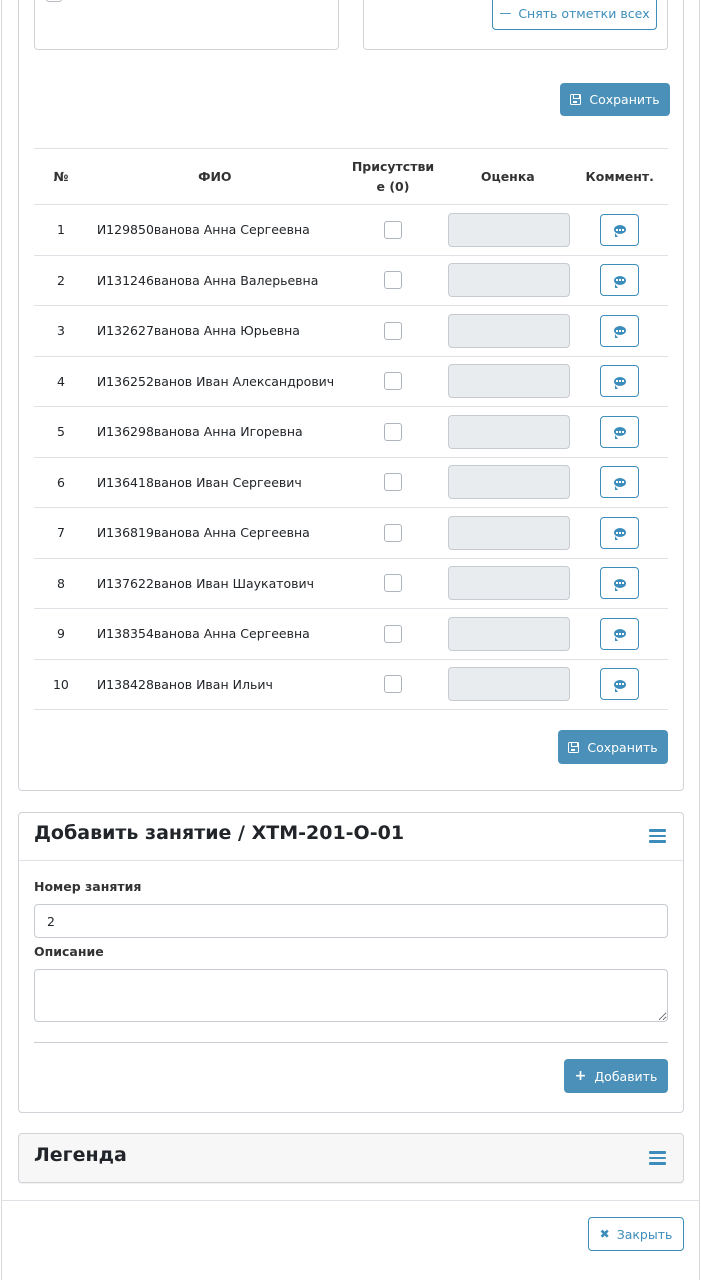 The width and height of the screenshot is (701, 1280). Describe the element at coordinates (214, 482) in the screenshot. I see `student-name: И136418ванов Иван Сергеевич` at that location.